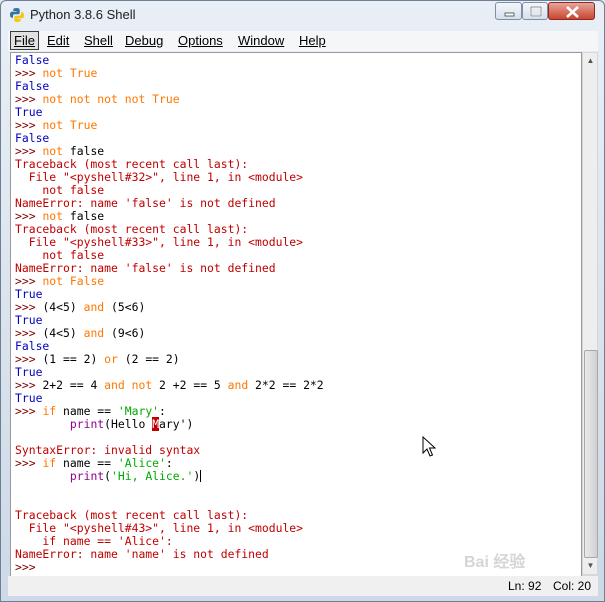 This screenshot has height=602, width=605. I want to click on shell-token: not false, so click(60, 190).